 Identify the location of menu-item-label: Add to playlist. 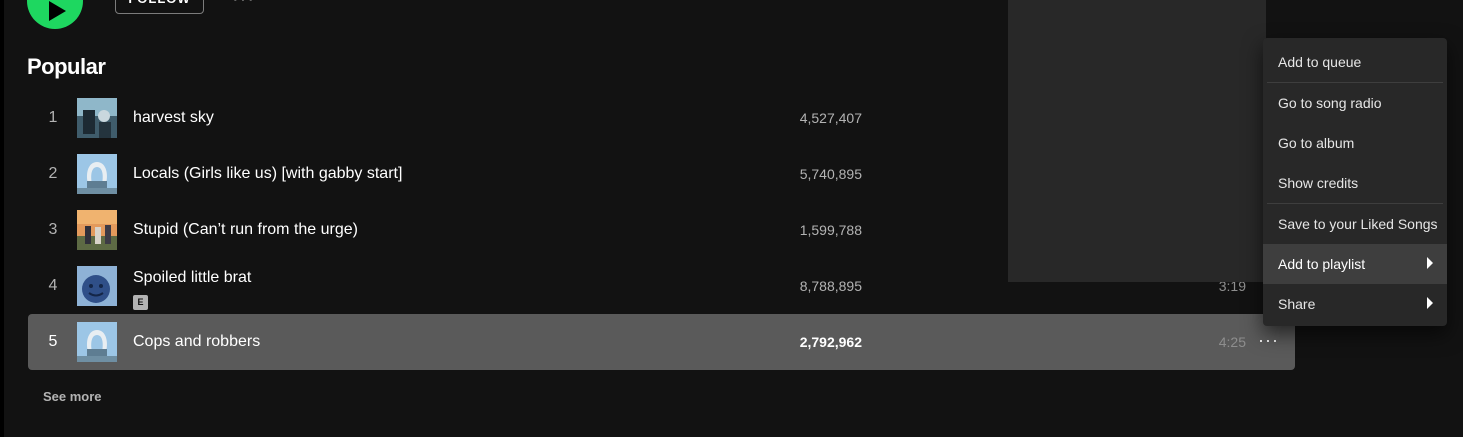
(1322, 264).